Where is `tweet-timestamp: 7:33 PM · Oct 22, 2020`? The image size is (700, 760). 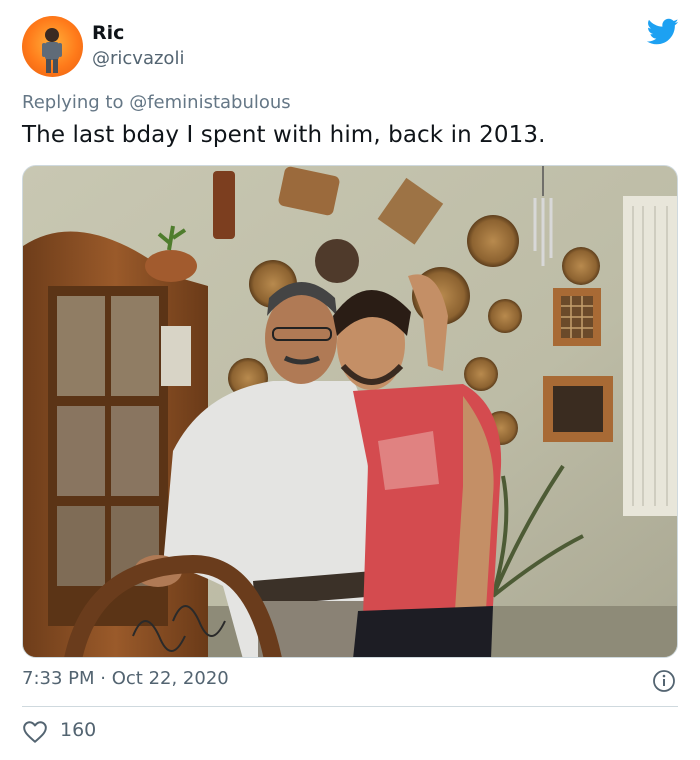
tweet-timestamp: 7:33 PM · Oct 22, 2020 is located at coordinates (125, 678).